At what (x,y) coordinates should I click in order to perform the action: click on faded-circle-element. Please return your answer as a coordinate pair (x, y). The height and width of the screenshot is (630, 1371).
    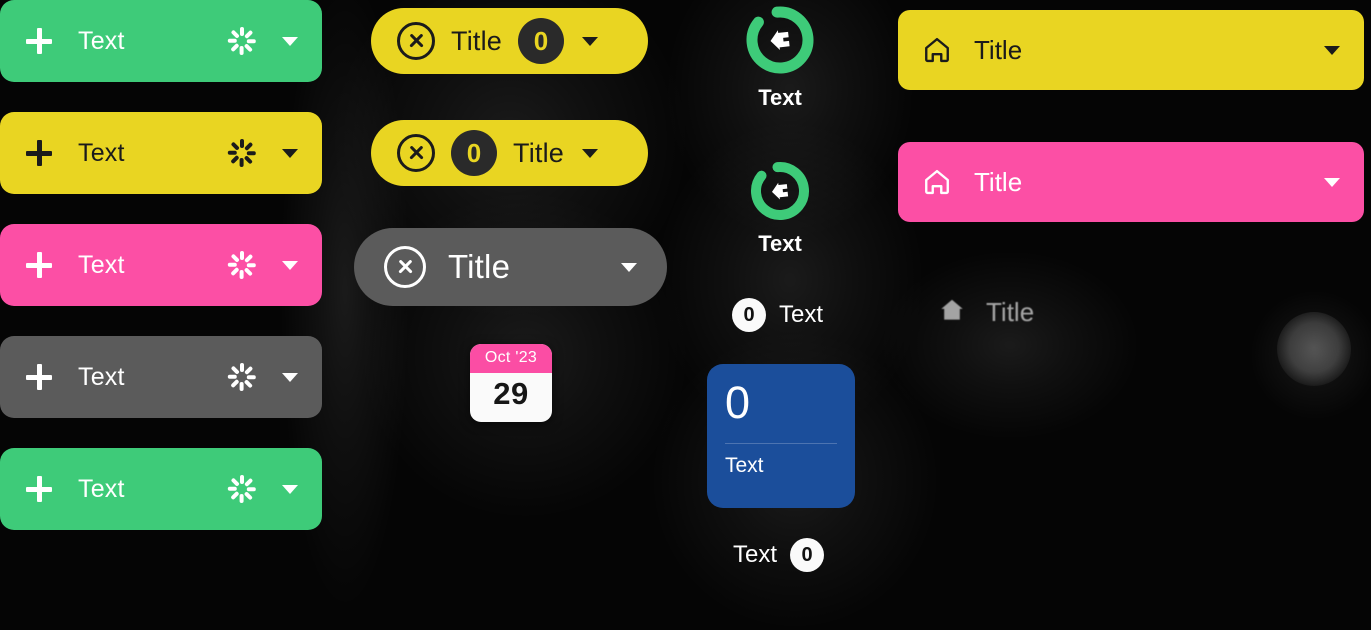
    Looking at the image, I should click on (1314, 349).